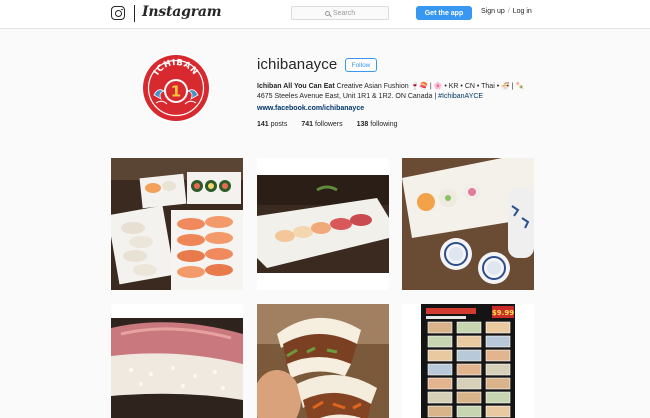 The height and width of the screenshot is (418, 650). I want to click on profile-stats: 141 posts 741 followers 138 following, so click(334, 124).